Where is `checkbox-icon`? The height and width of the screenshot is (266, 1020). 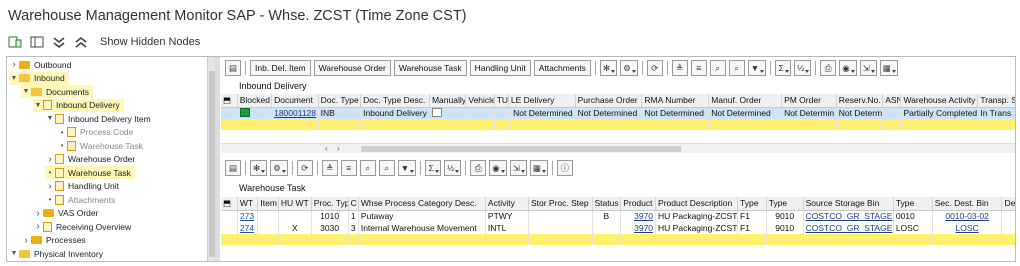 checkbox-icon is located at coordinates (436, 112).